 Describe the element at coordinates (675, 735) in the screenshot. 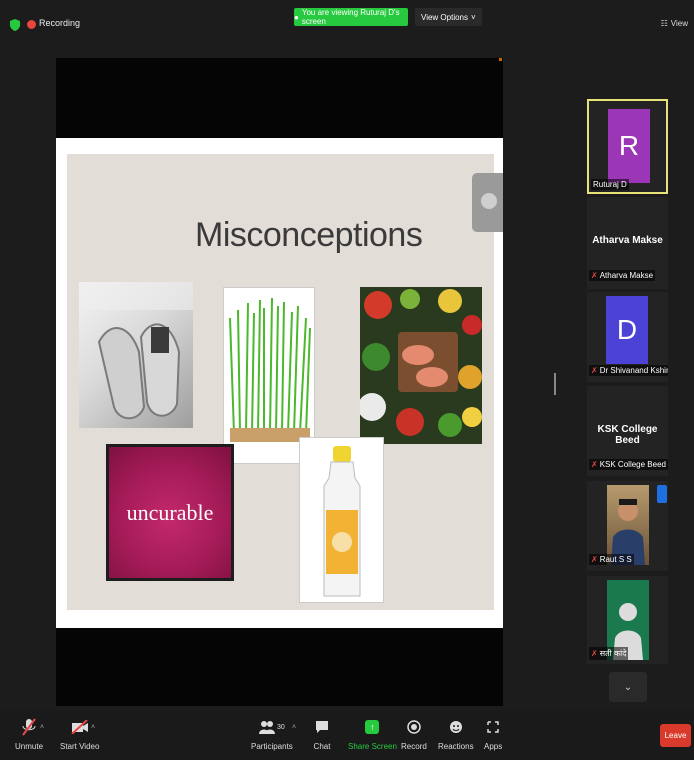

I see `leave-button: Leave` at that location.